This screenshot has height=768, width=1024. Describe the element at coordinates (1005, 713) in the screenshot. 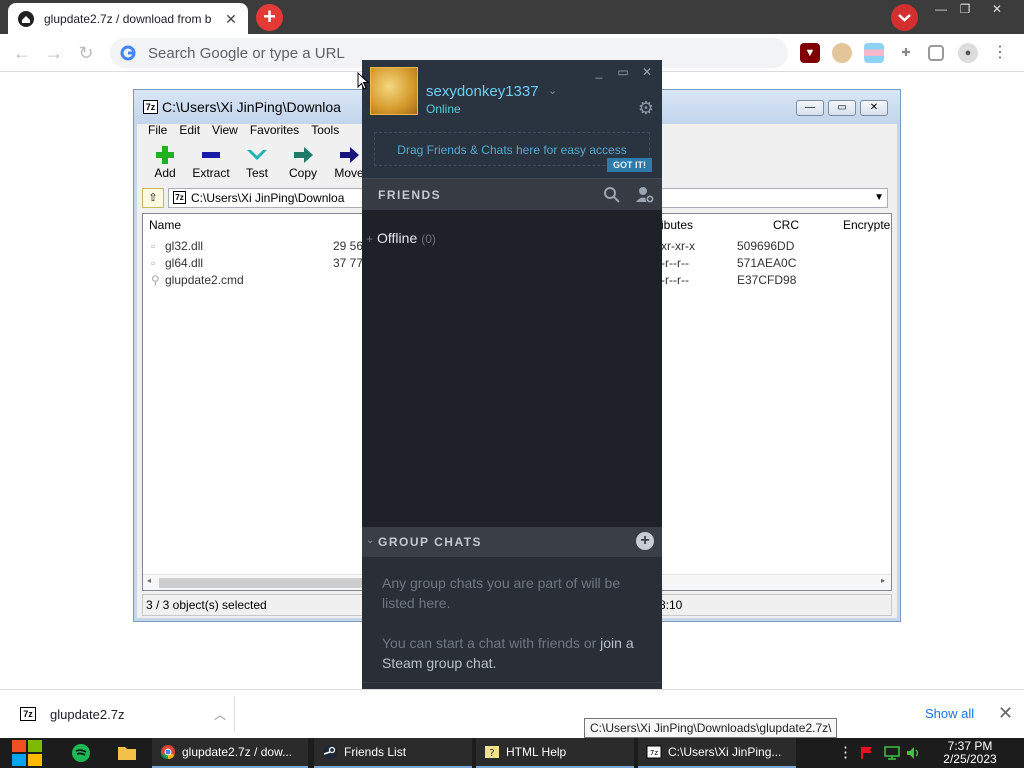

I see `close-icon: ✕` at that location.